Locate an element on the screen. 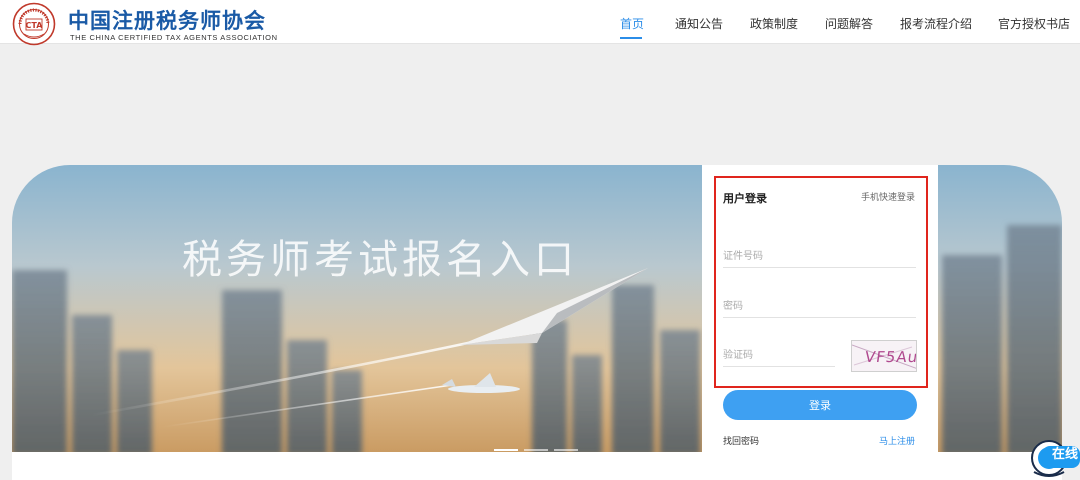 The height and width of the screenshot is (480, 1080). nav-item-bookstore: 官方授权书店 is located at coordinates (1034, 23).